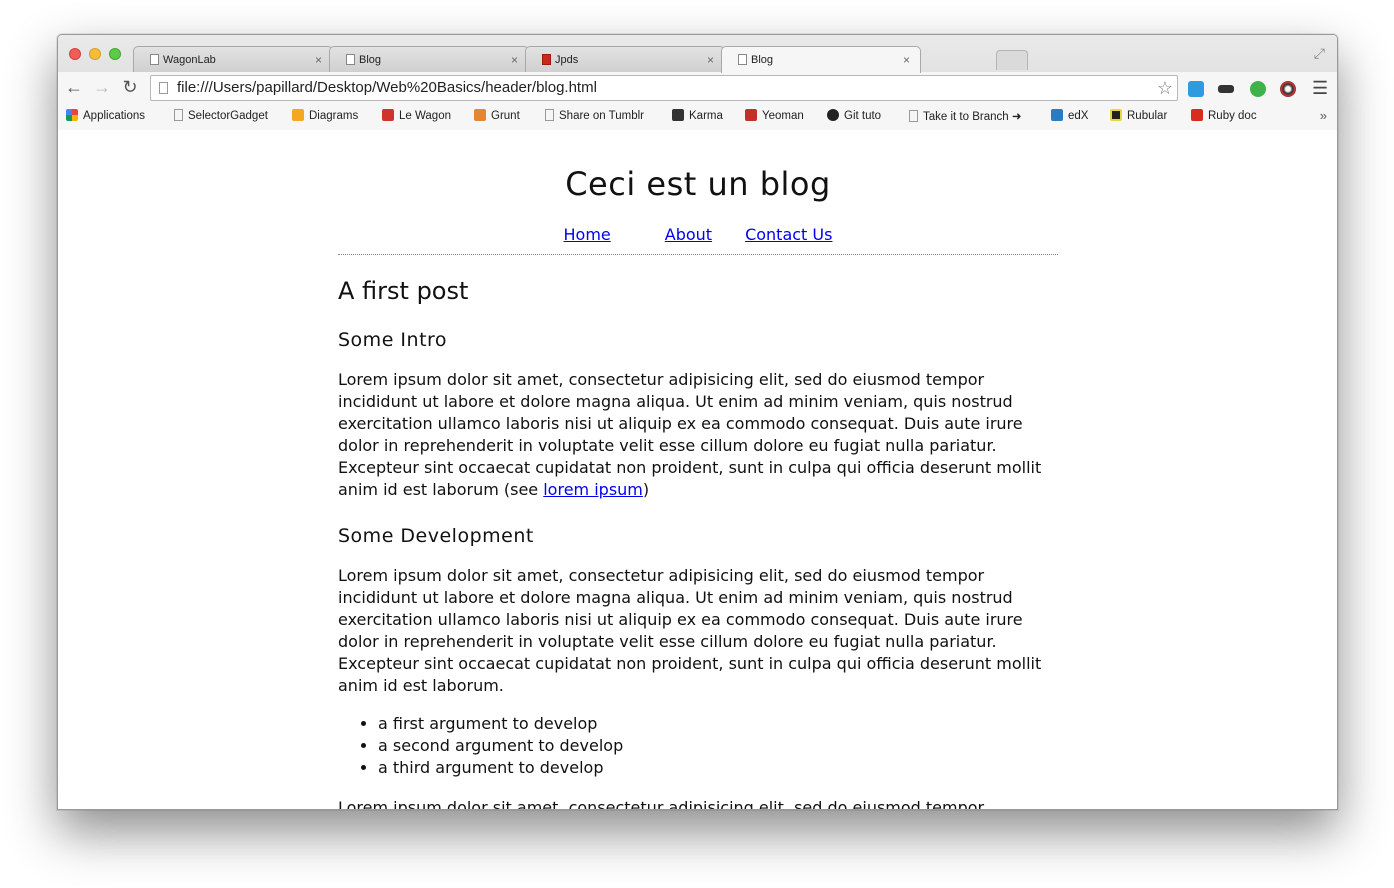 Image resolution: width=1394 pixels, height=888 pixels. I want to click on nav-link-about: About, so click(688, 234).